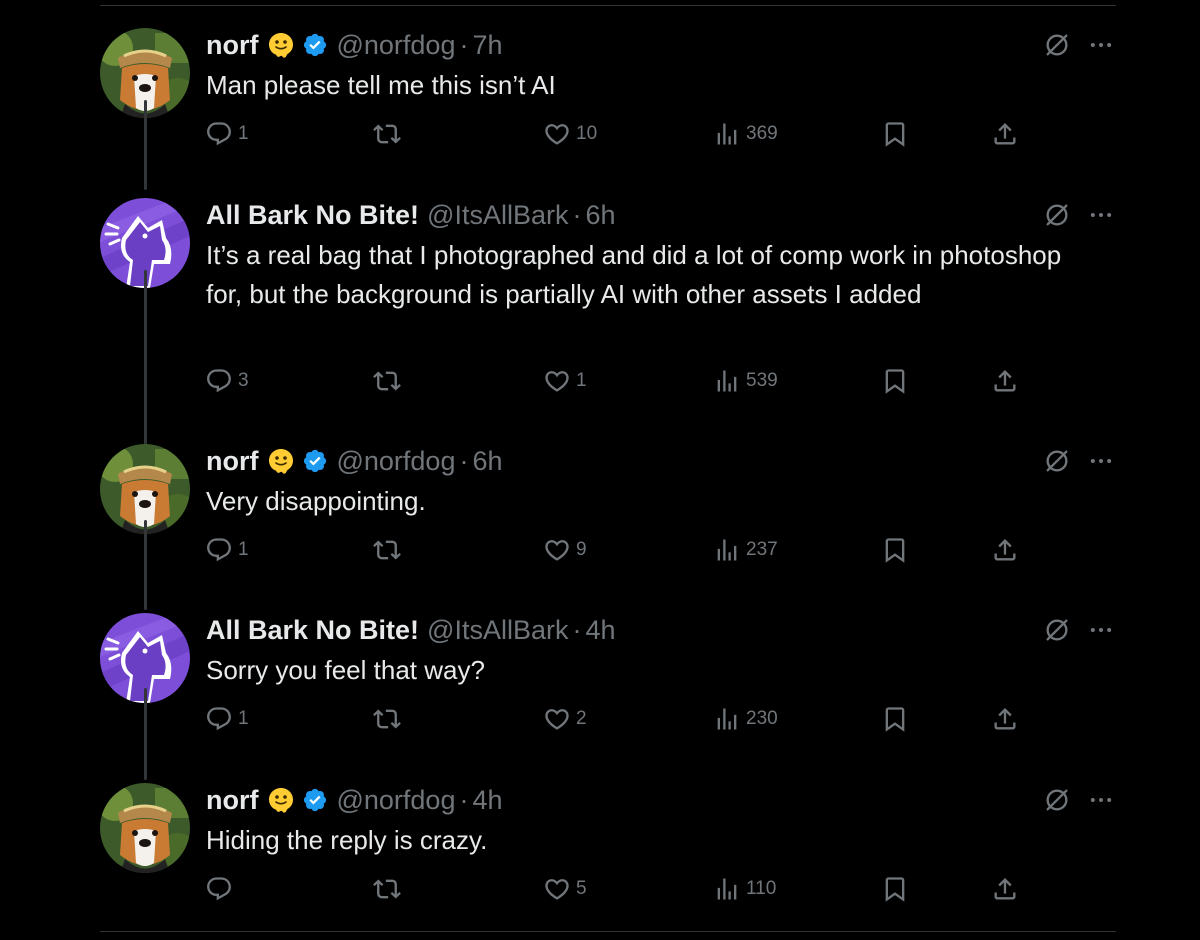 This screenshot has width=1200, height=940. Describe the element at coordinates (581, 380) in the screenshot. I see `like-count: 1` at that location.